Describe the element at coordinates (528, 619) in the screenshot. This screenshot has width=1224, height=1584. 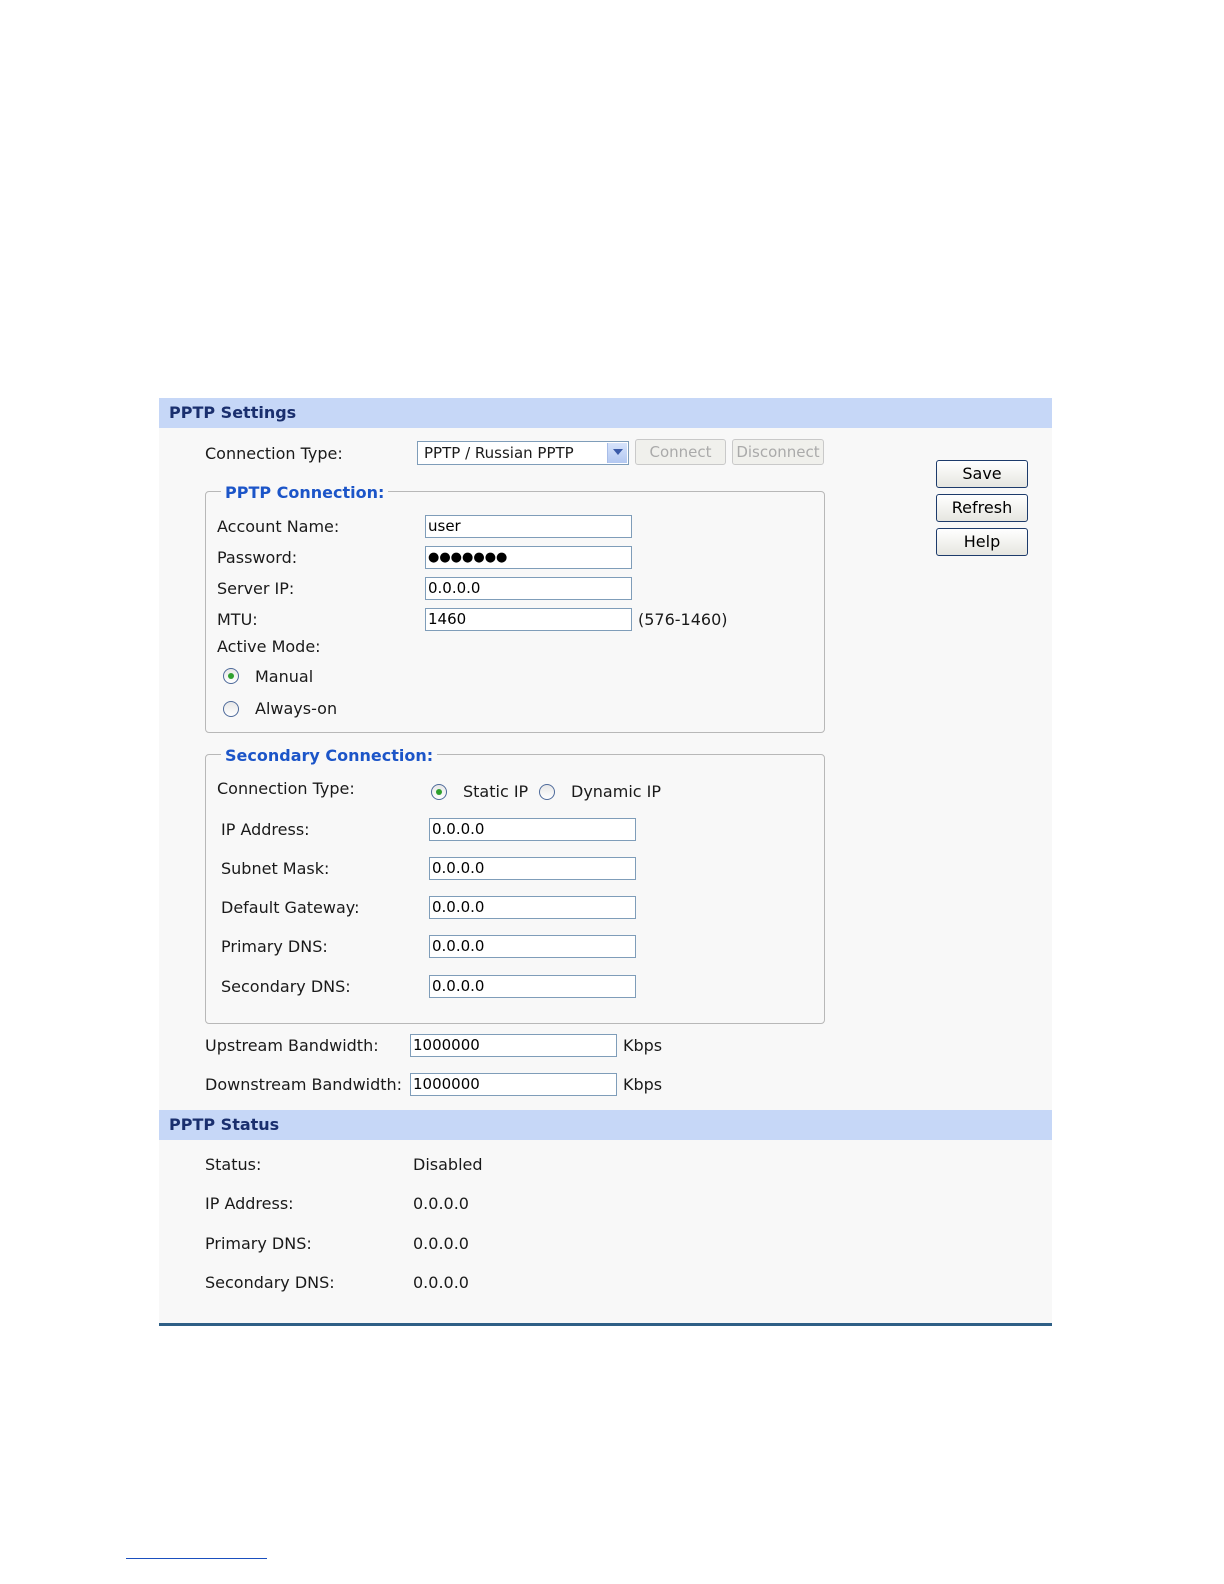
I see `mtu-input: 1460` at that location.